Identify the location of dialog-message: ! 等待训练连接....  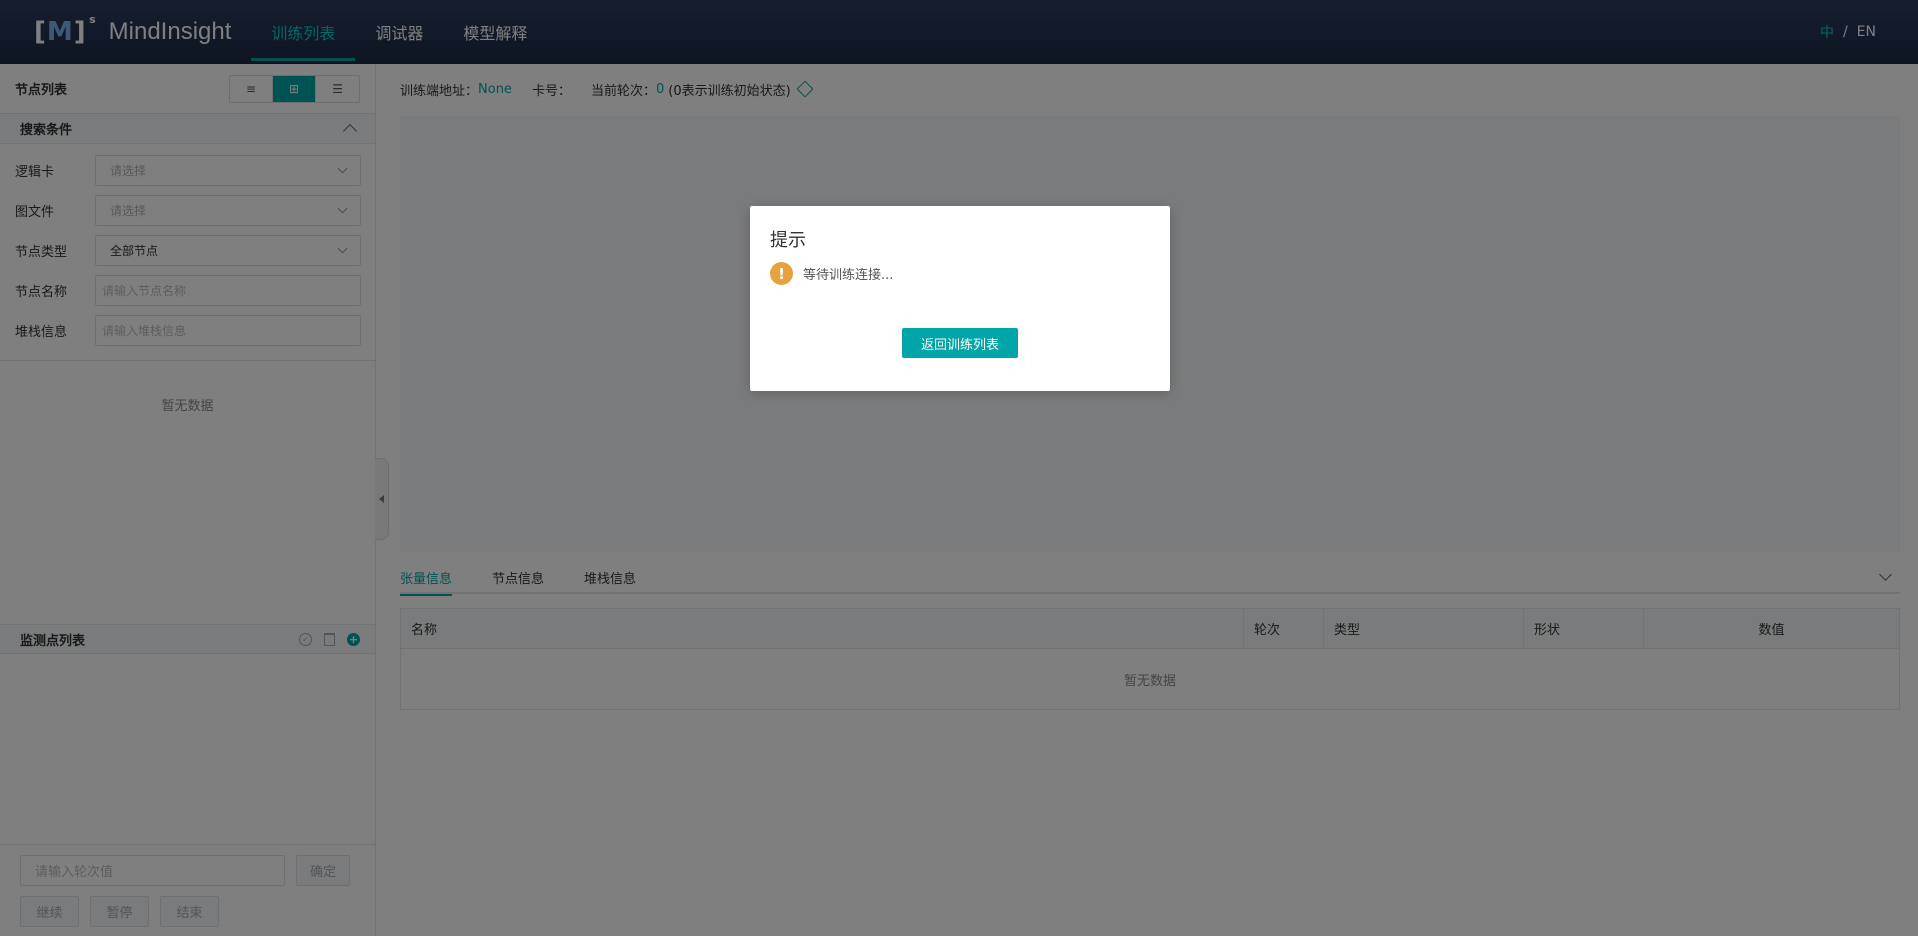
(831, 273).